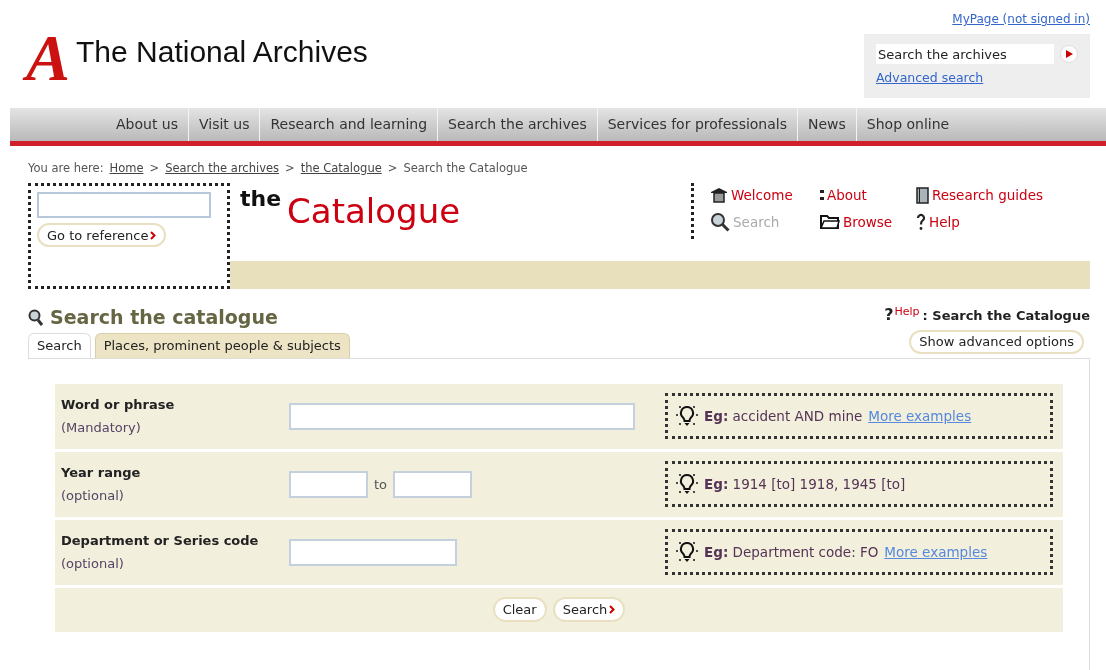 This screenshot has width=1106, height=670. Describe the element at coordinates (59, 345) in the screenshot. I see `tab: Search` at that location.